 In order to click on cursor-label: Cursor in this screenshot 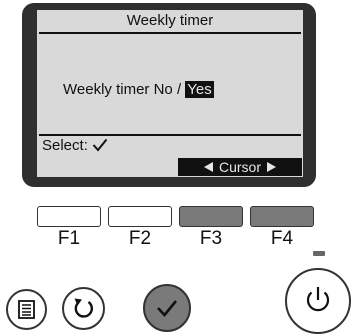, I will do `click(239, 167)`.